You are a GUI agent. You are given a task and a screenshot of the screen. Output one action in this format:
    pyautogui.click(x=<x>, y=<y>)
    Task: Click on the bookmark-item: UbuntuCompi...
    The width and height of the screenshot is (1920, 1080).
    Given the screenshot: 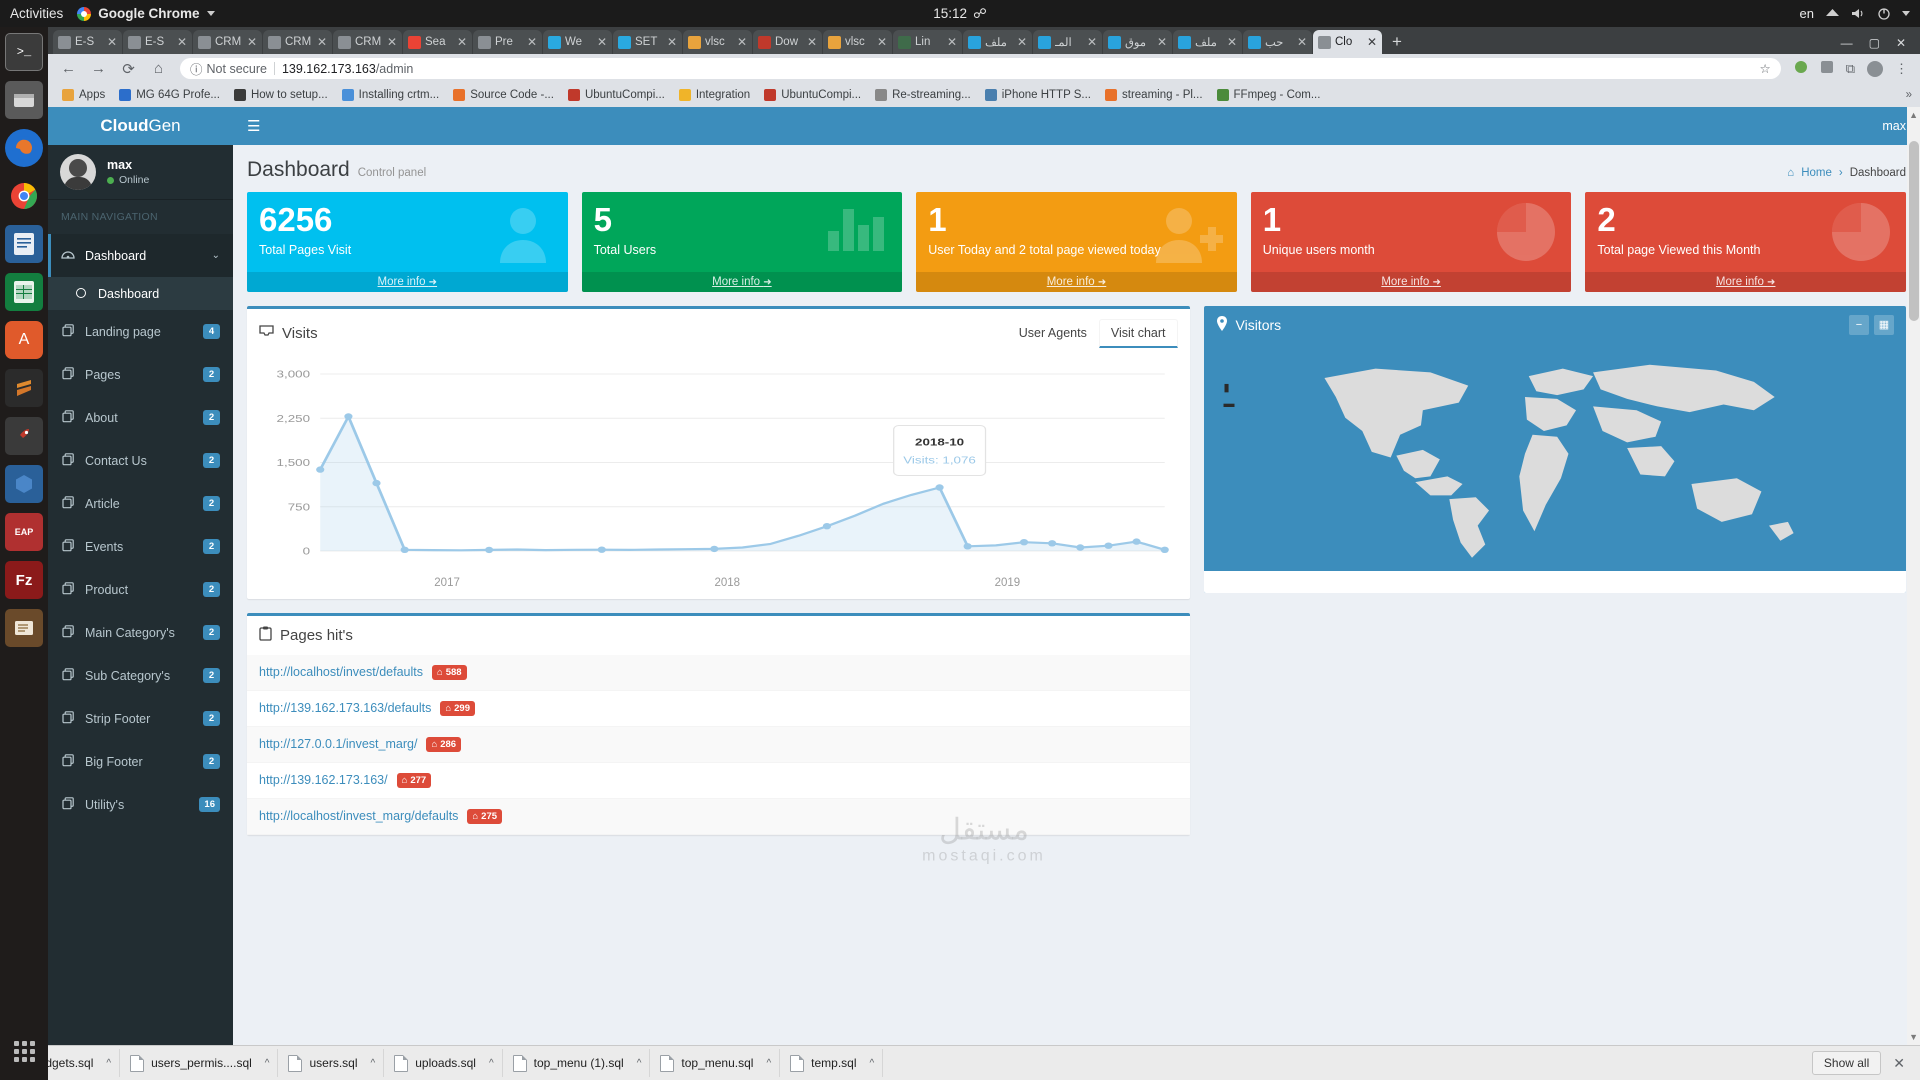 What is the action you would take?
    pyautogui.click(x=616, y=95)
    